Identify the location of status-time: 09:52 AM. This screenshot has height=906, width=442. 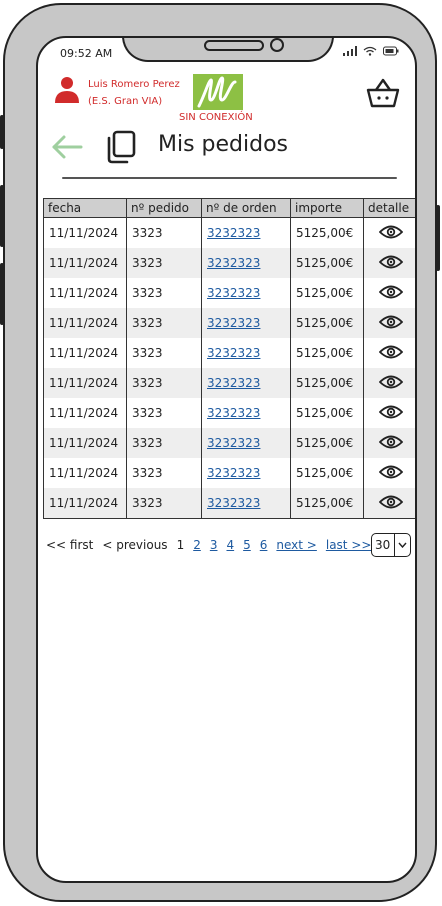
(86, 53).